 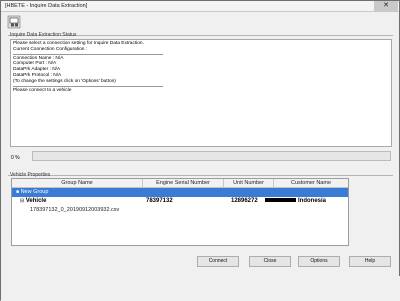 I want to click on close-button: Close, so click(x=270, y=261).